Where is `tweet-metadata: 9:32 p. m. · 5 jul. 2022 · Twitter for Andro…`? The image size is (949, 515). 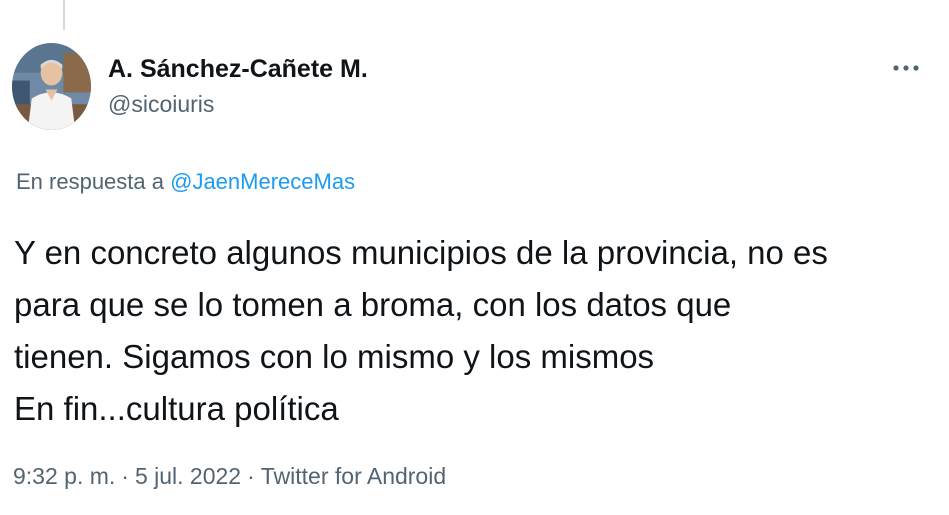
tweet-metadata: 9:32 p. m. · 5 jul. 2022 · Twitter for Andro… is located at coordinates (229, 476).